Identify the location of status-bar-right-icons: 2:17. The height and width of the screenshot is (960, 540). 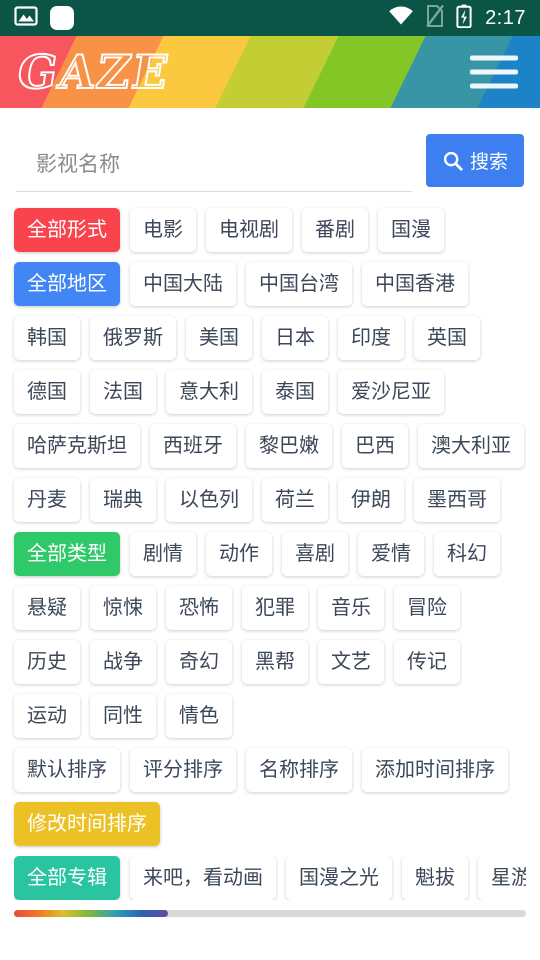
(457, 18).